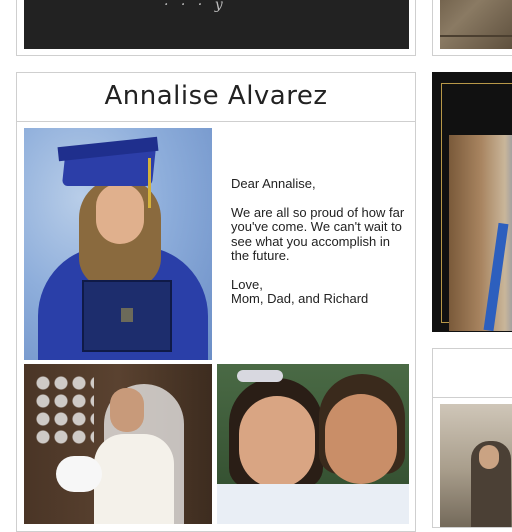 The width and height of the screenshot is (512, 532). What do you see at coordinates (472, 438) in the screenshot?
I see `memory-card-right-bottom` at bounding box center [472, 438].